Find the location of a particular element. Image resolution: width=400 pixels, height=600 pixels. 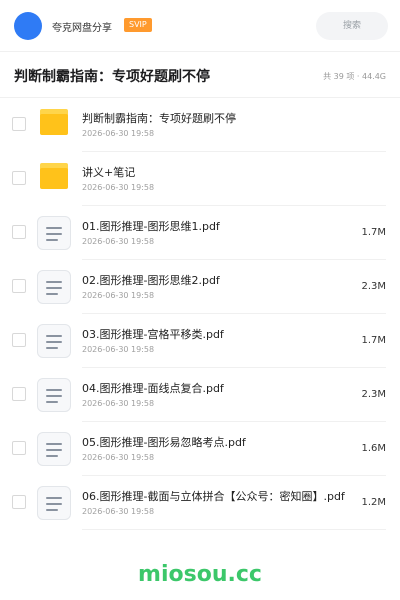

list-item: 02.图形推理-图形思维2.pdf 2026-06-30 19:58 2.3M is located at coordinates (200, 287).